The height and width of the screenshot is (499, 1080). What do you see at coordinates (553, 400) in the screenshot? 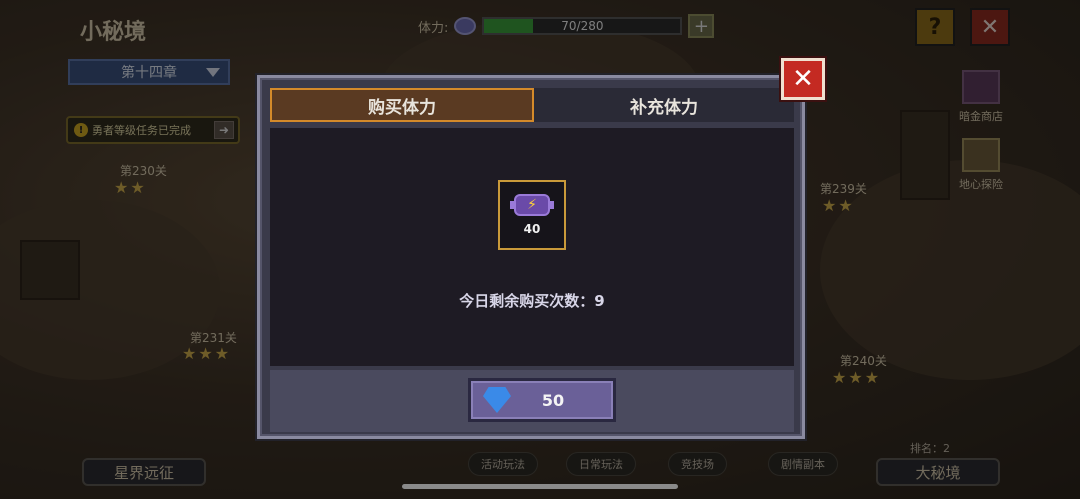
I see `buy-price: 50` at bounding box center [553, 400].